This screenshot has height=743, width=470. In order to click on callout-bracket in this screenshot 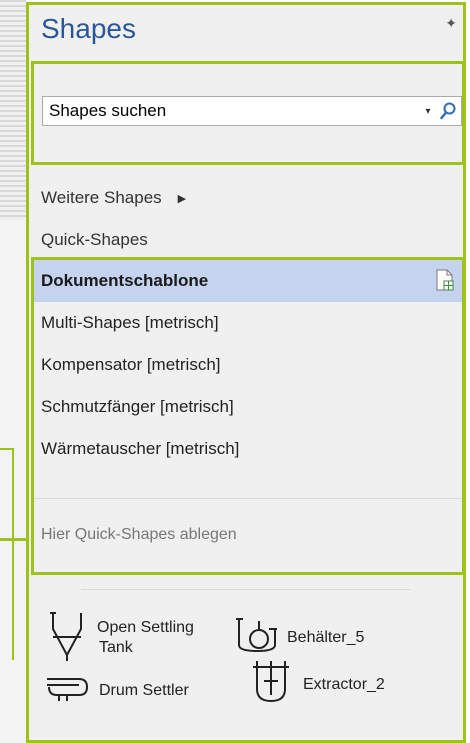, I will do `click(13, 554)`.